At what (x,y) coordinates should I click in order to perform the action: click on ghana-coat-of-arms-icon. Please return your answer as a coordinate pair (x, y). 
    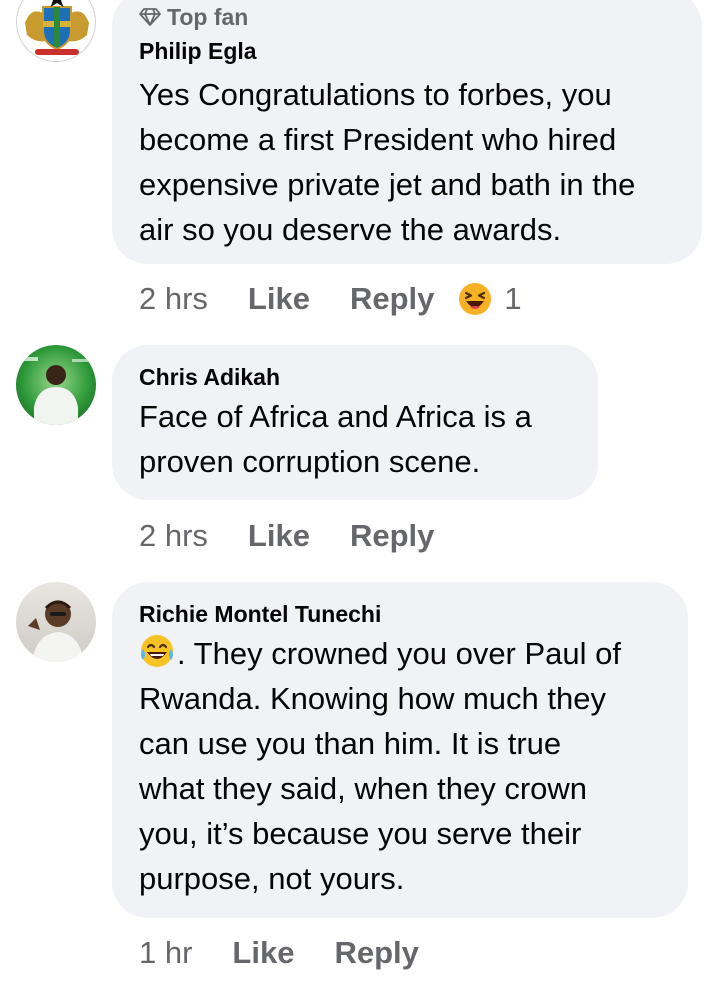
    Looking at the image, I should click on (56, 30).